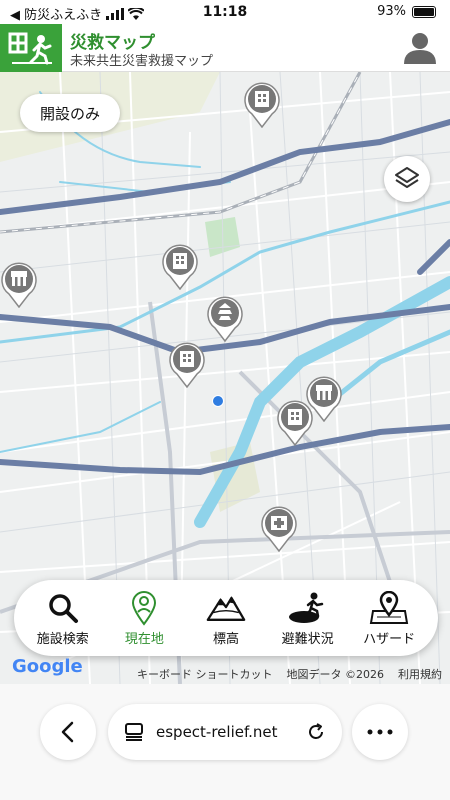 The height and width of the screenshot is (800, 450). I want to click on app-logo, so click(31, 48).